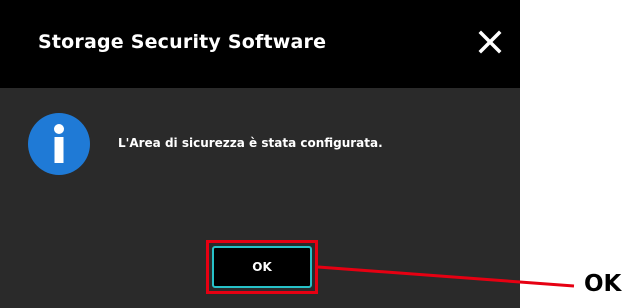 The width and height of the screenshot is (638, 308). I want to click on callout-label: OK, so click(603, 284).